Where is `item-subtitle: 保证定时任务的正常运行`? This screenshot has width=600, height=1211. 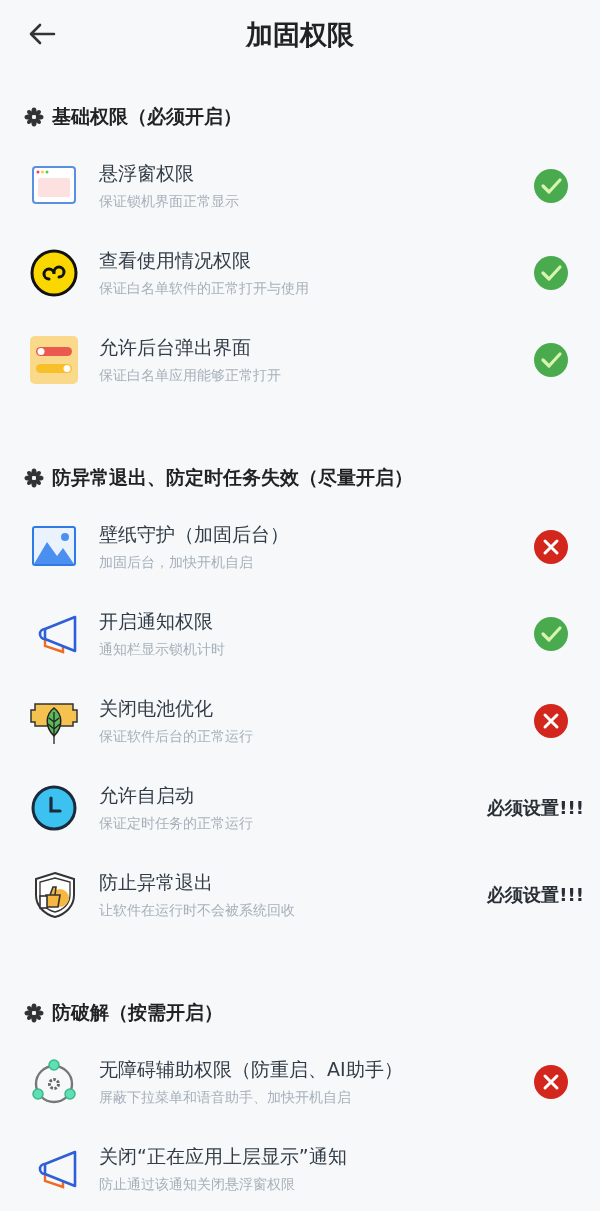
item-subtitle: 保证定时任务的正常运行 is located at coordinates (176, 823).